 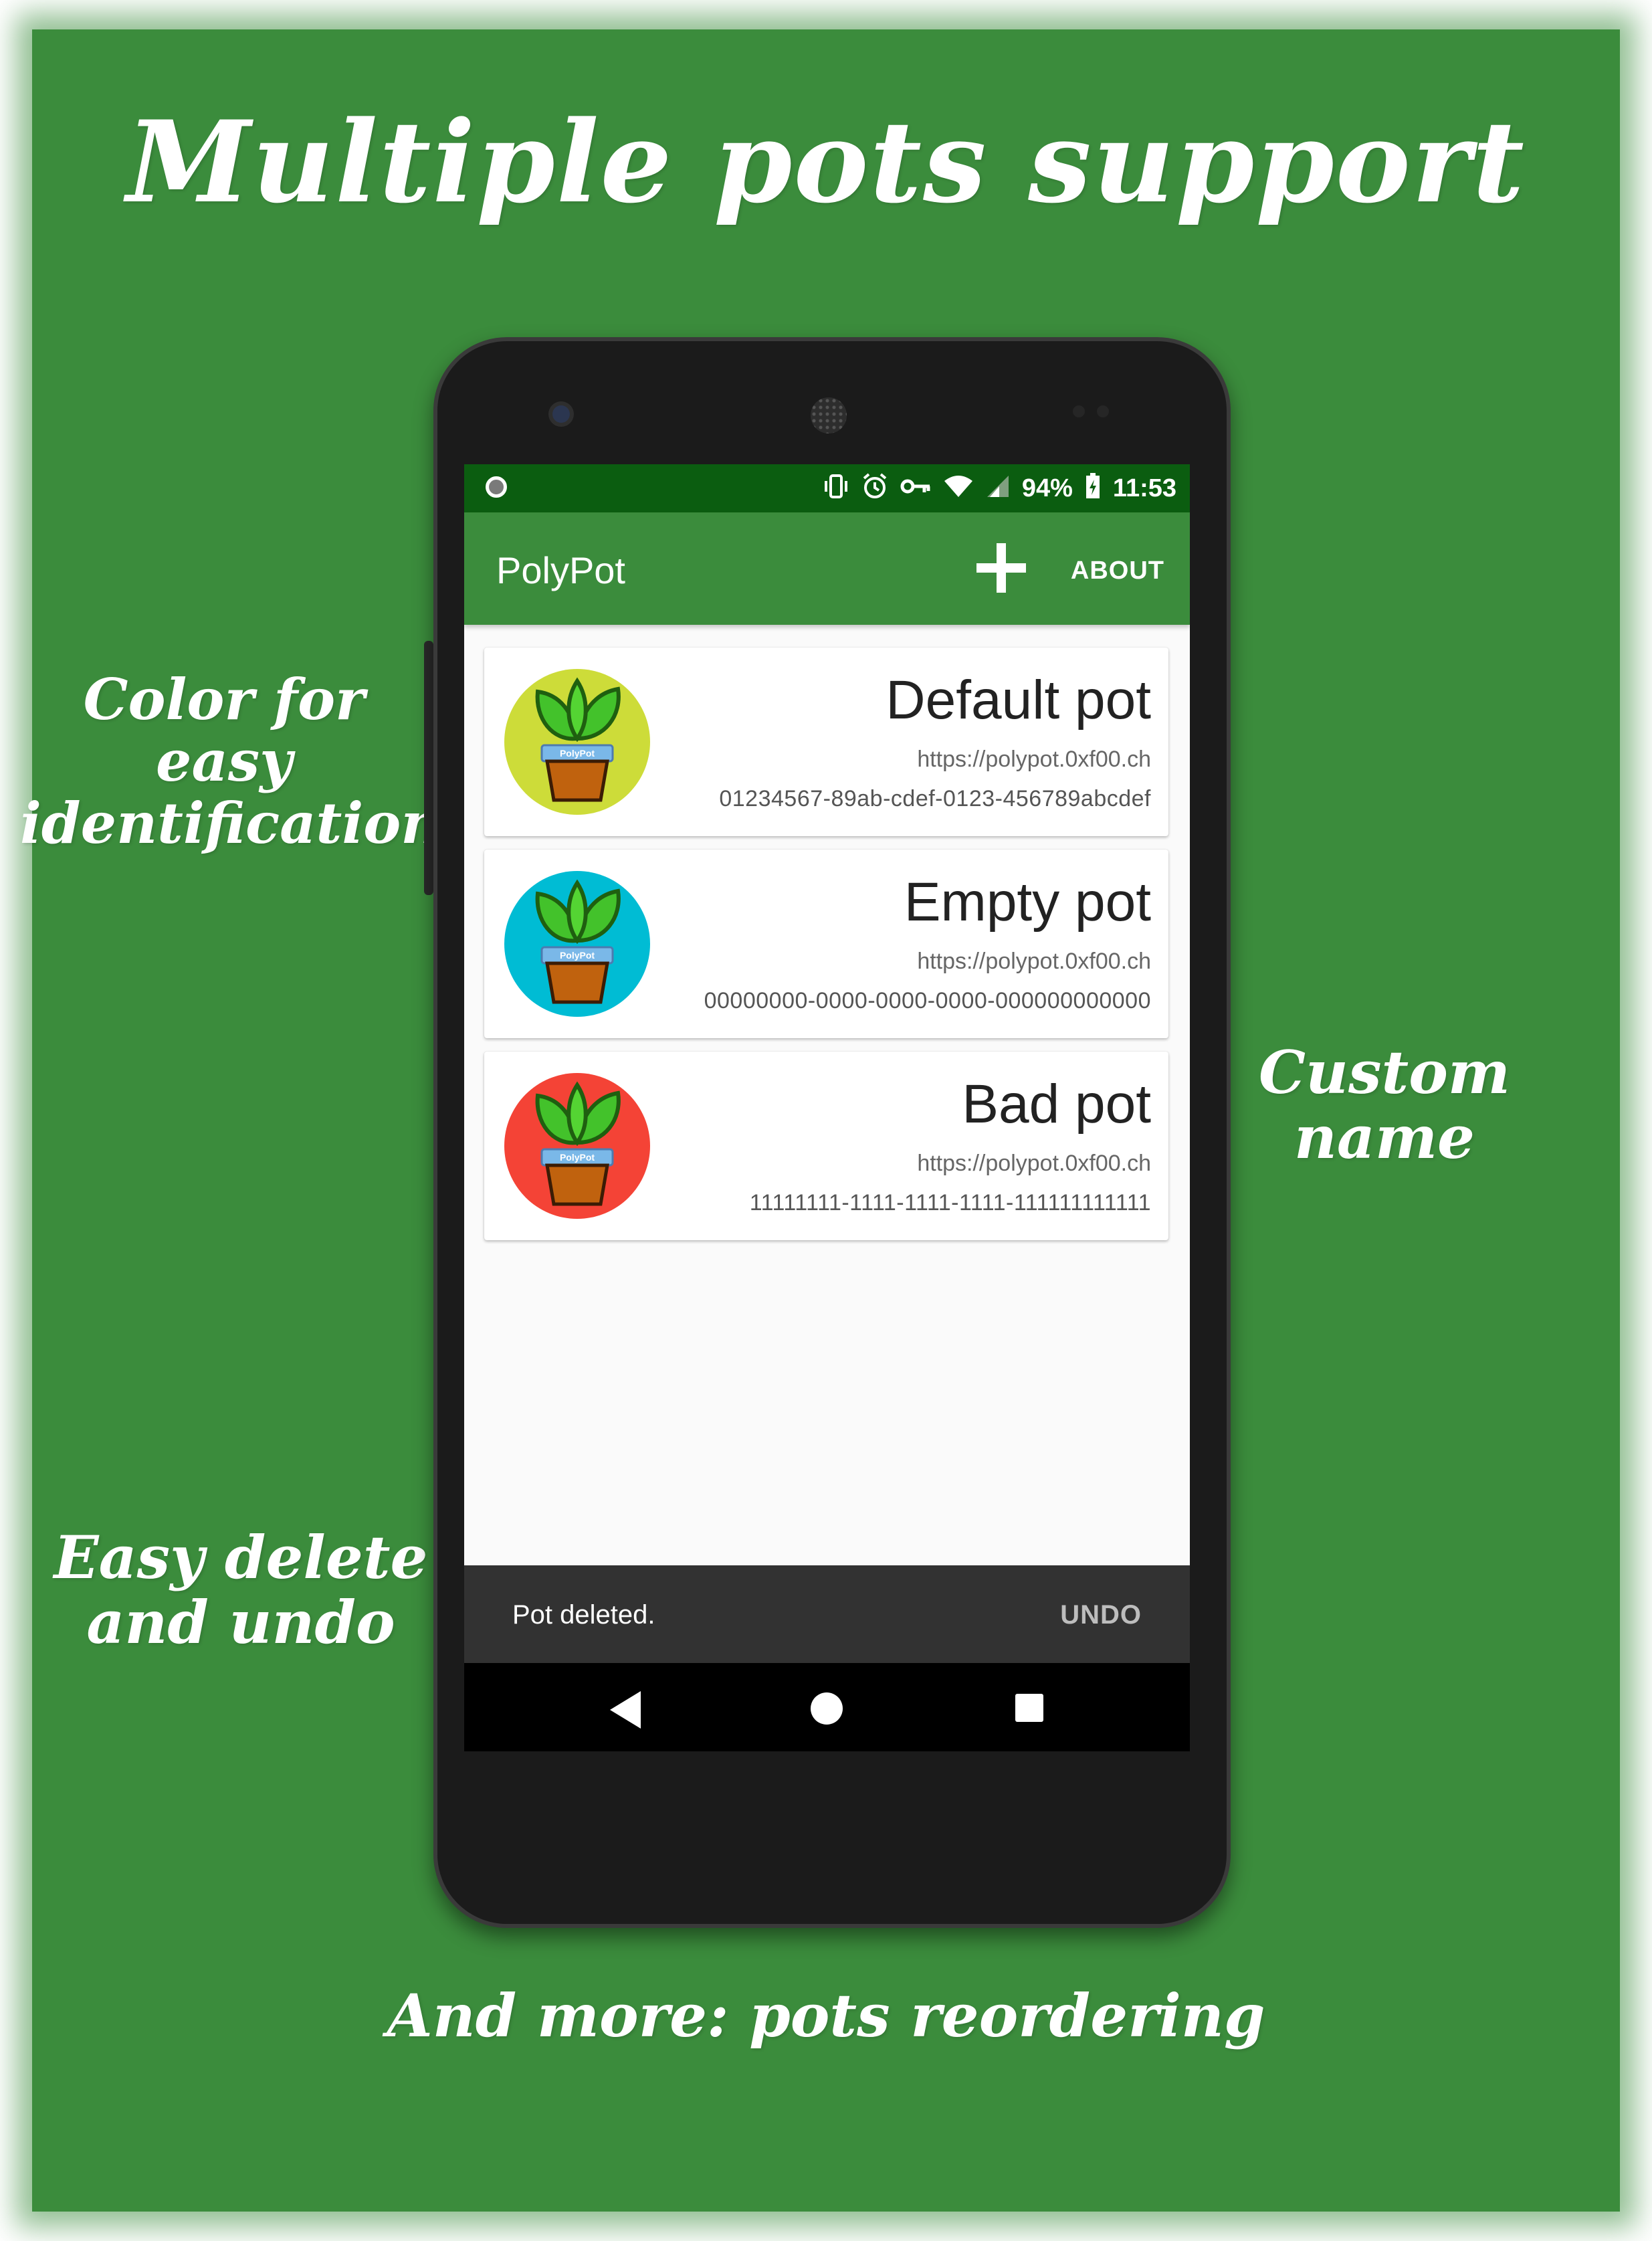 I want to click on pot-id: 01234567-89ab-cdef-0123-456789abcdef, so click(x=935, y=799).